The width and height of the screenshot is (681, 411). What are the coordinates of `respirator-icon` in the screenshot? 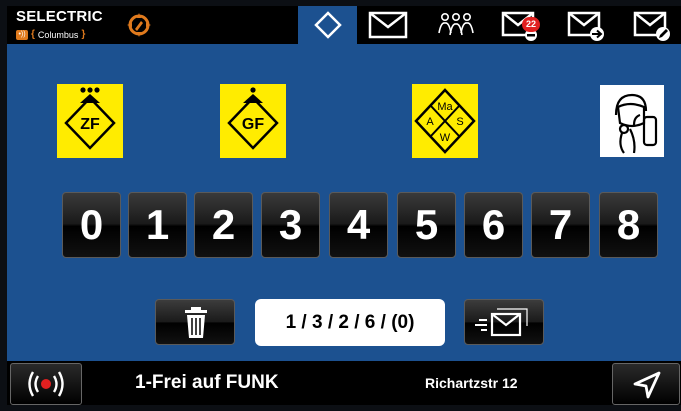 It's located at (636, 123).